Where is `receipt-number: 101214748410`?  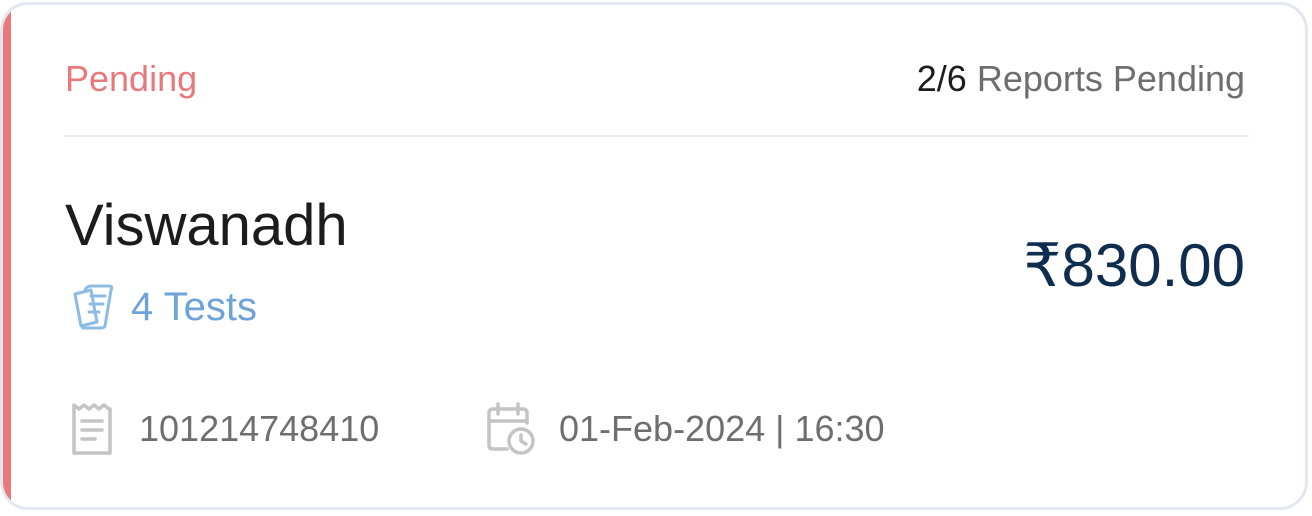
receipt-number: 101214748410 is located at coordinates (259, 428).